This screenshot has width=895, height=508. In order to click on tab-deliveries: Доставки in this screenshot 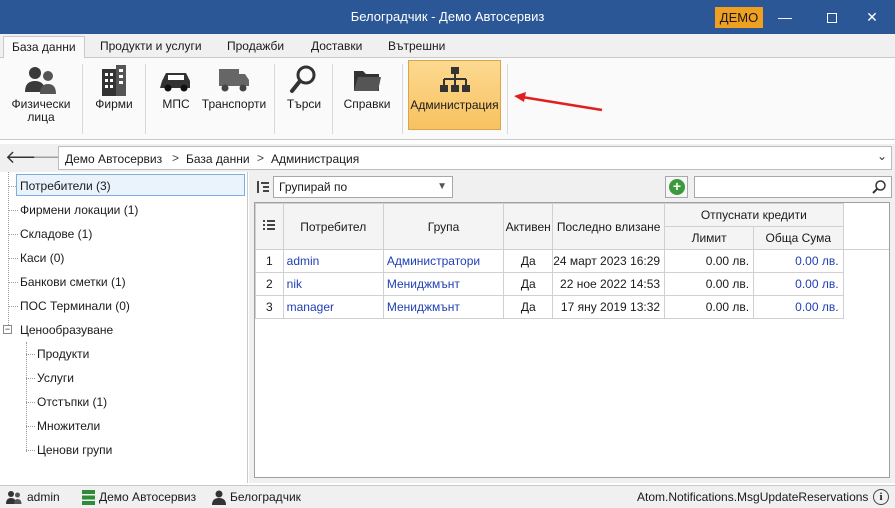, I will do `click(336, 47)`.